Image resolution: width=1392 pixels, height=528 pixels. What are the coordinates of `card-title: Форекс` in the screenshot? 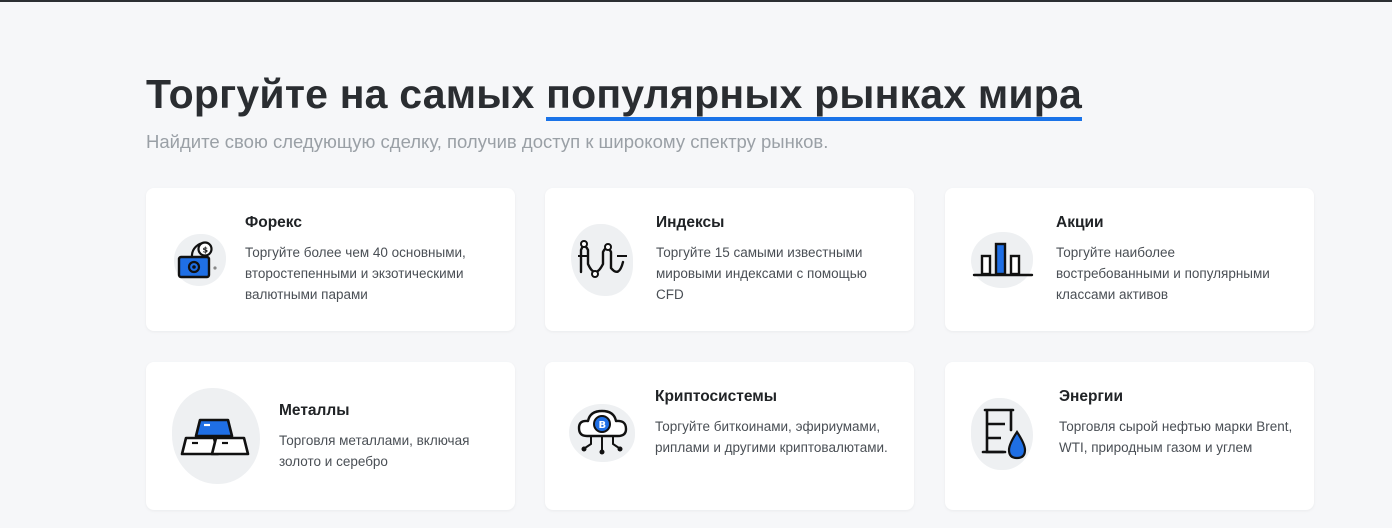 It's located at (273, 222).